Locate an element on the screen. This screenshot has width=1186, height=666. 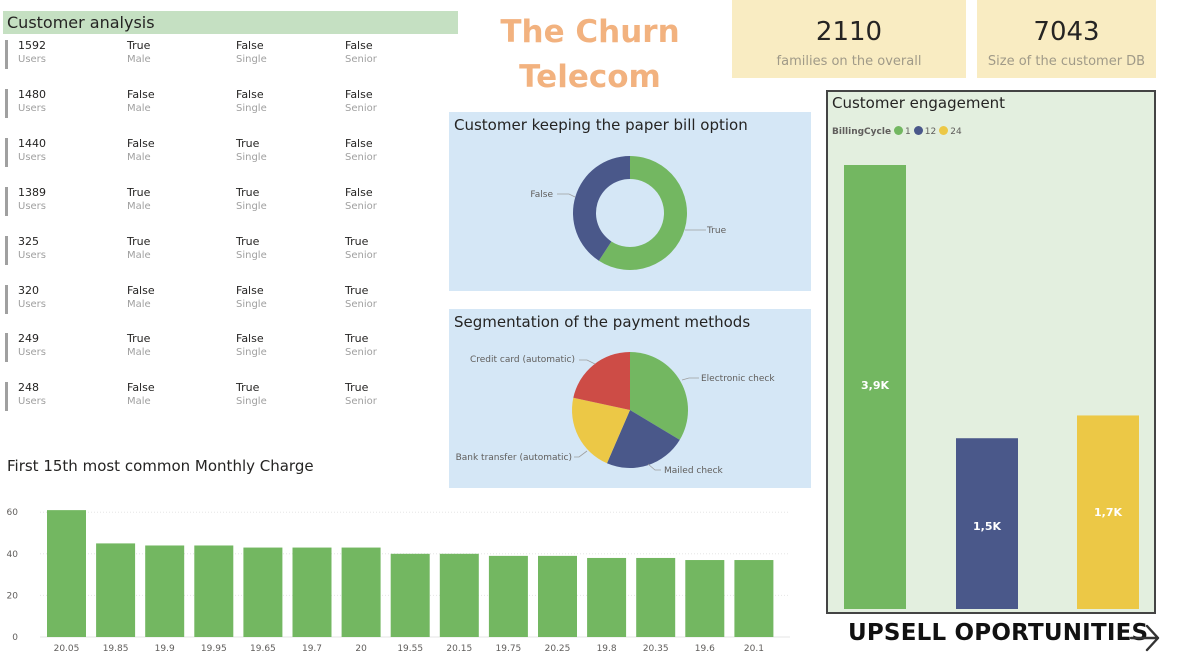
cell-single: False Single is located at coordinates (251, 298).